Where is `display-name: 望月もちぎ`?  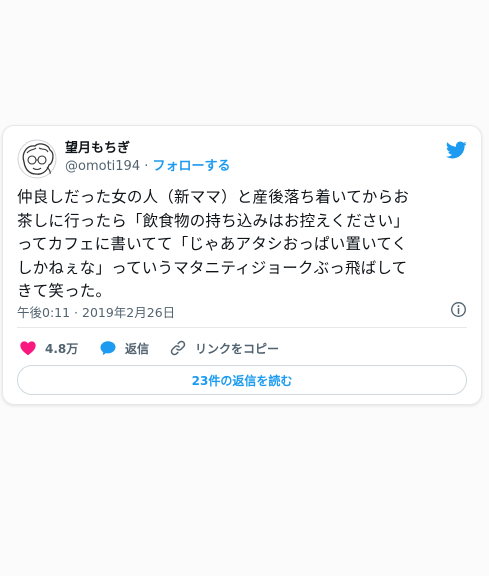
display-name: 望月もちぎ is located at coordinates (148, 149).